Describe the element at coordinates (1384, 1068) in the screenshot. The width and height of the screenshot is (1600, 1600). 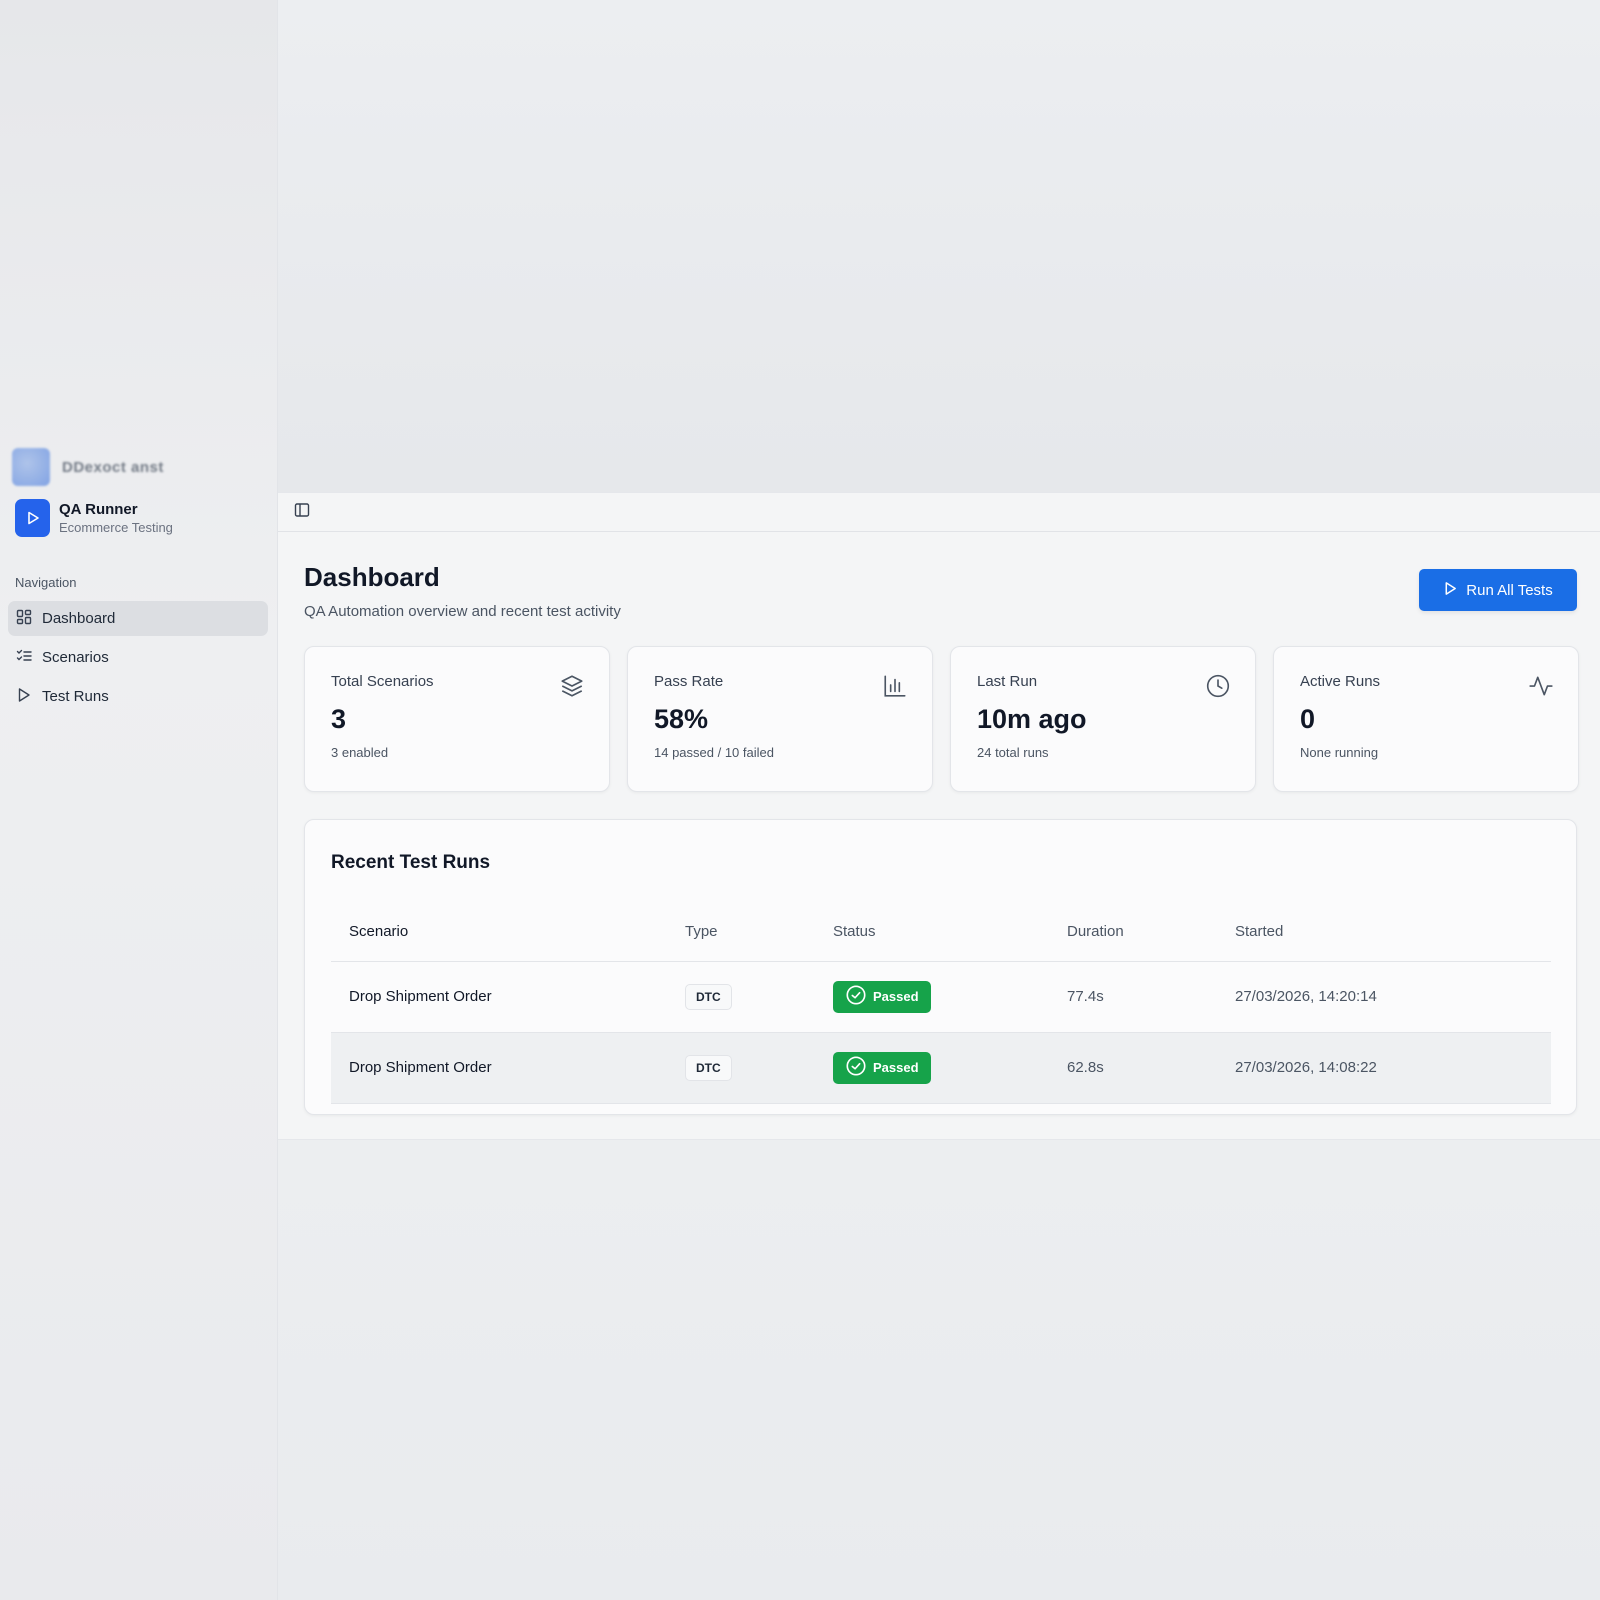
I see `cell-started: 27/03/2026, 14:08:22` at that location.